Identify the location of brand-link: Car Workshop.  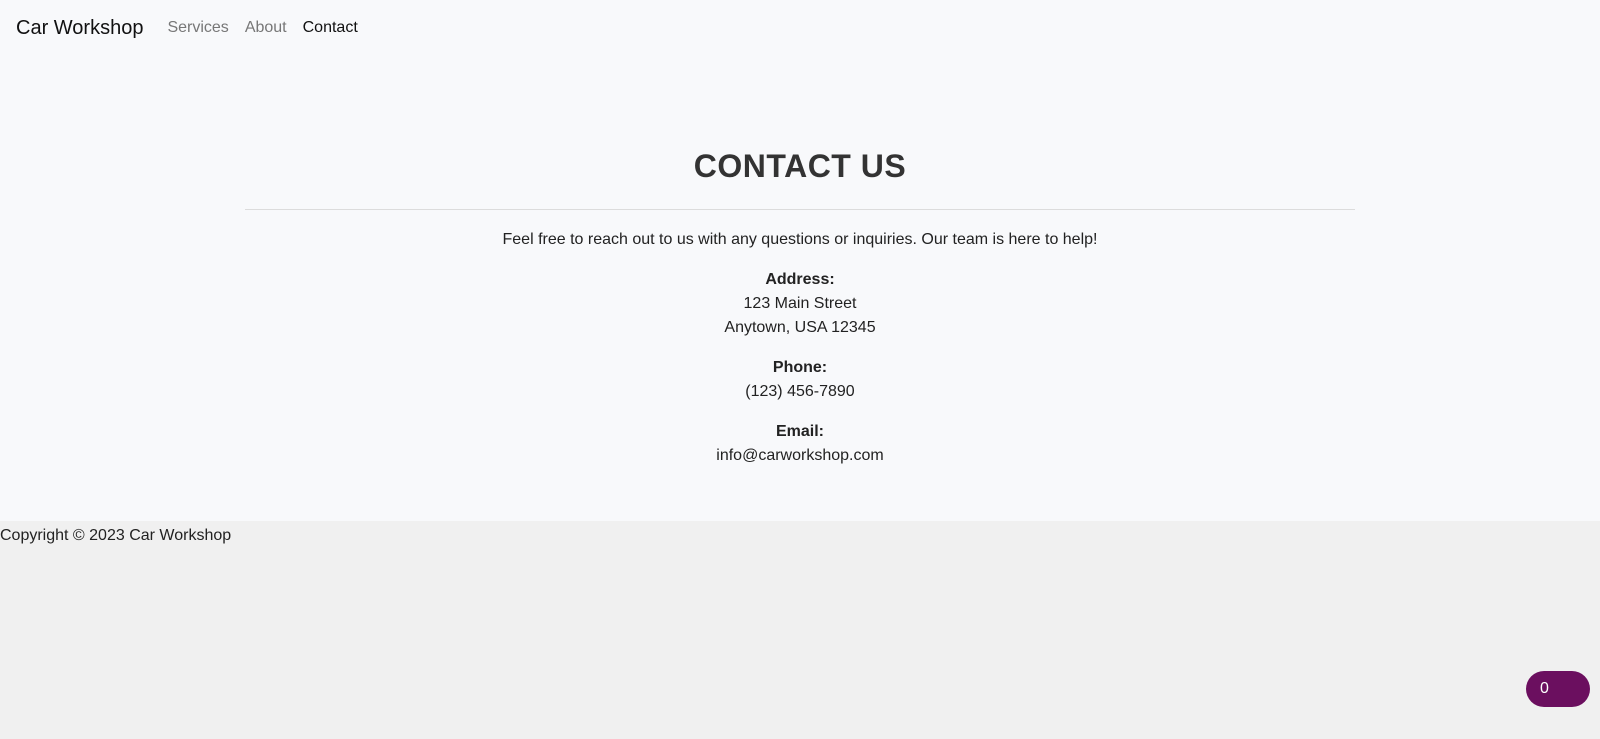
(79, 28).